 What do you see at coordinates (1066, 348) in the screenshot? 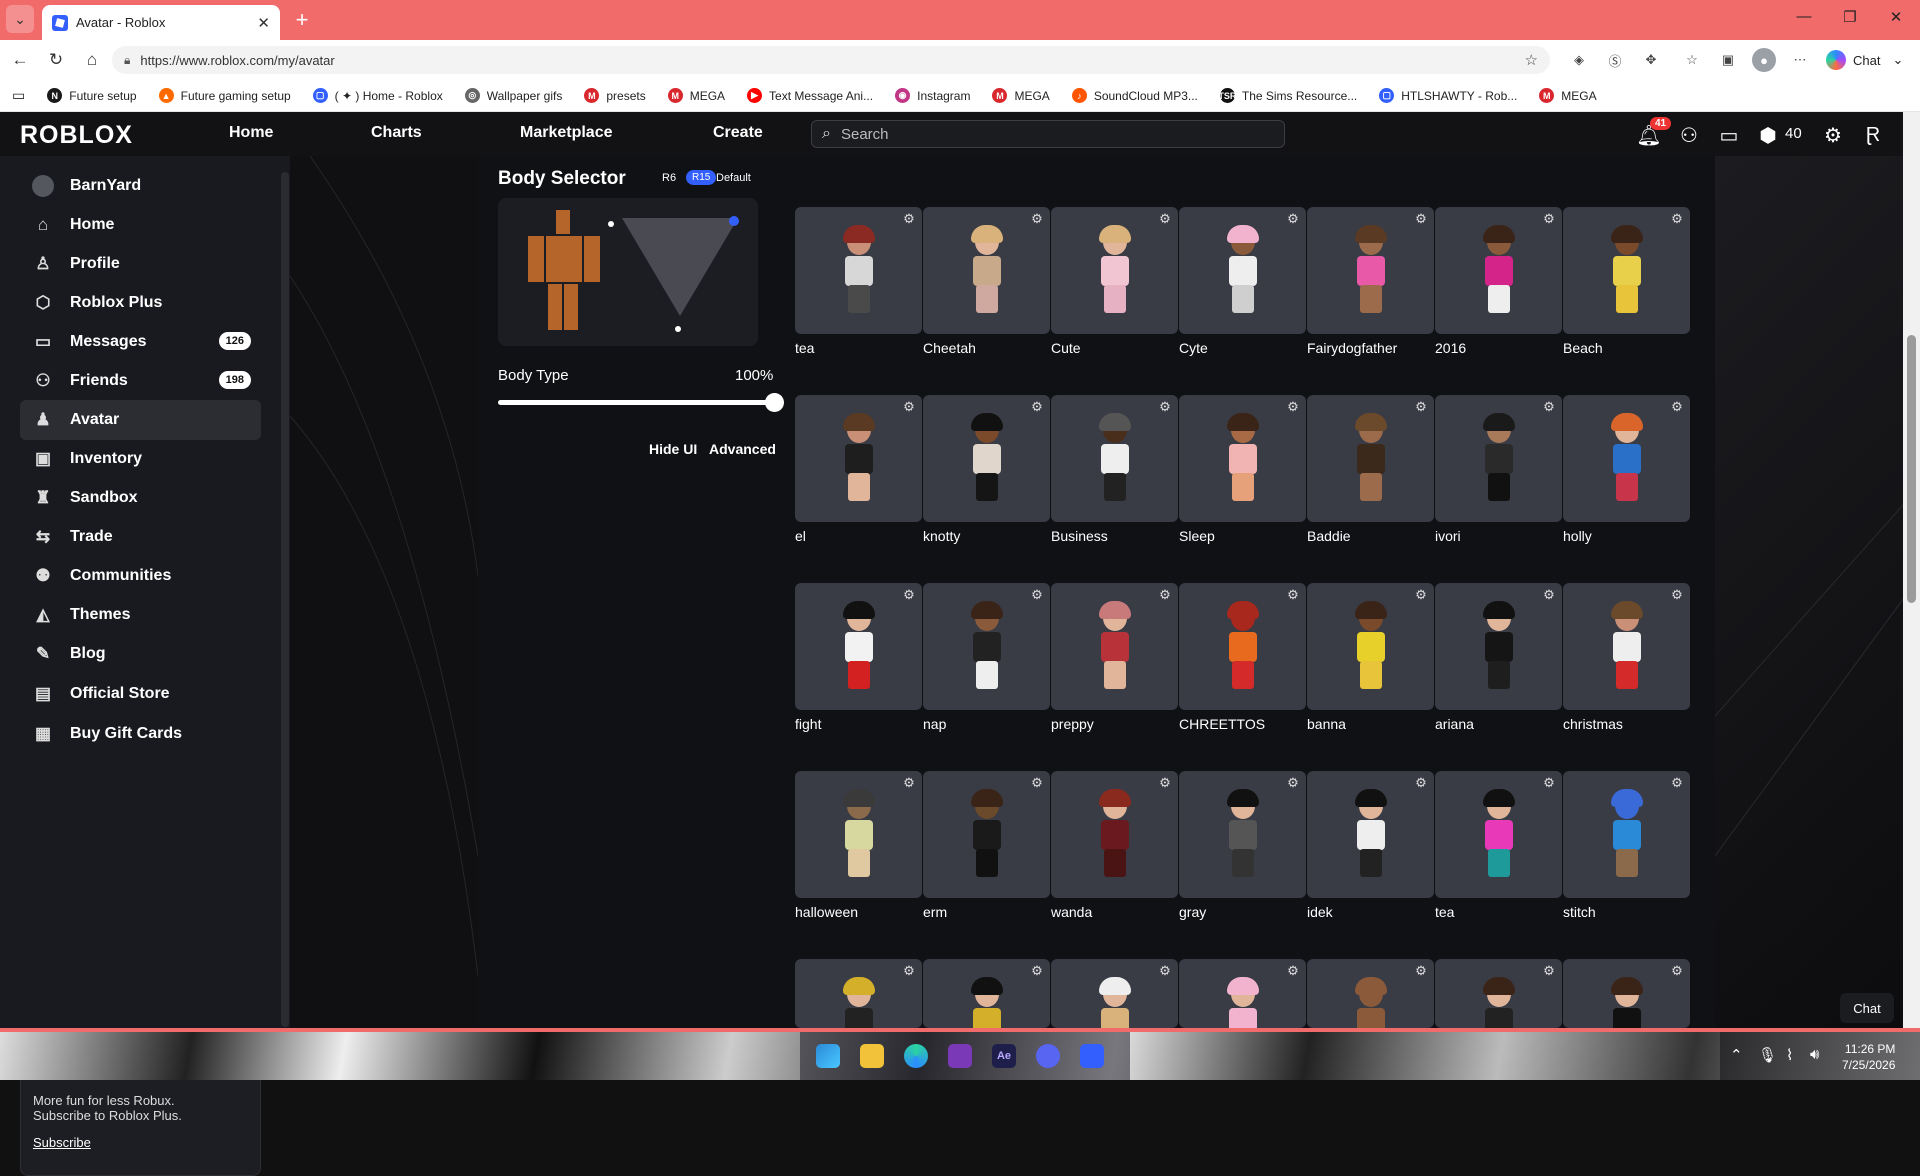
I see `outfit-name: Cute` at bounding box center [1066, 348].